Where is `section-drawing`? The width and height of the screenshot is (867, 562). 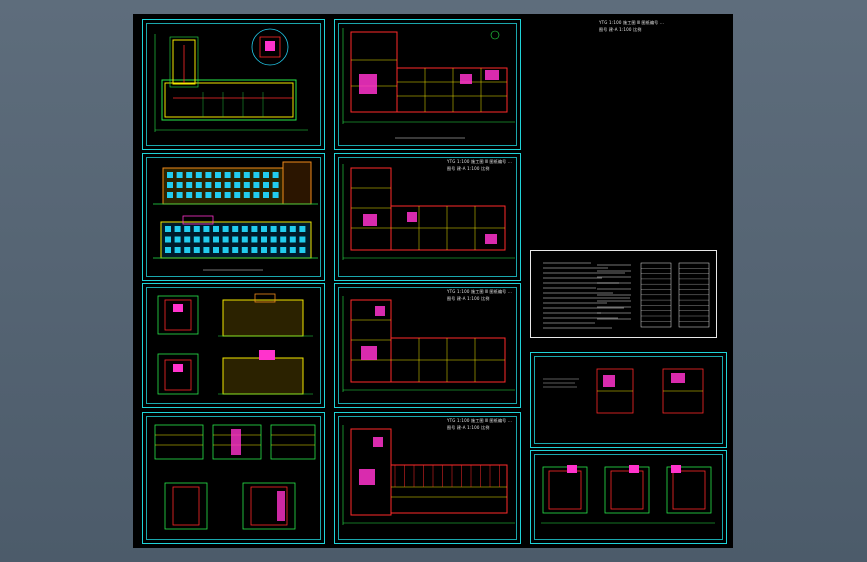 section-drawing is located at coordinates (235, 477).